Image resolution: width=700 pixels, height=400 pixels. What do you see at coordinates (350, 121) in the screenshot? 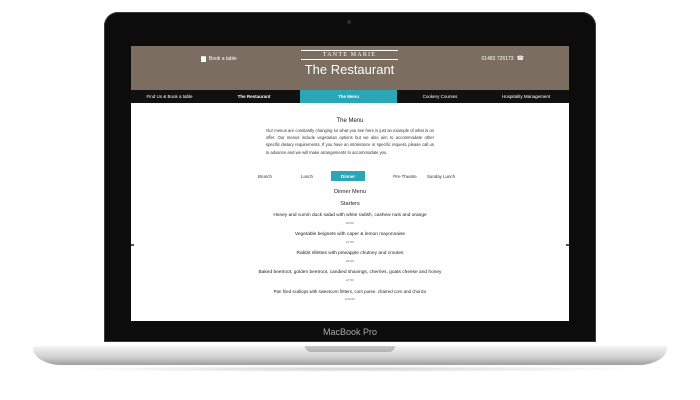
I see `page-title: The Menu` at bounding box center [350, 121].